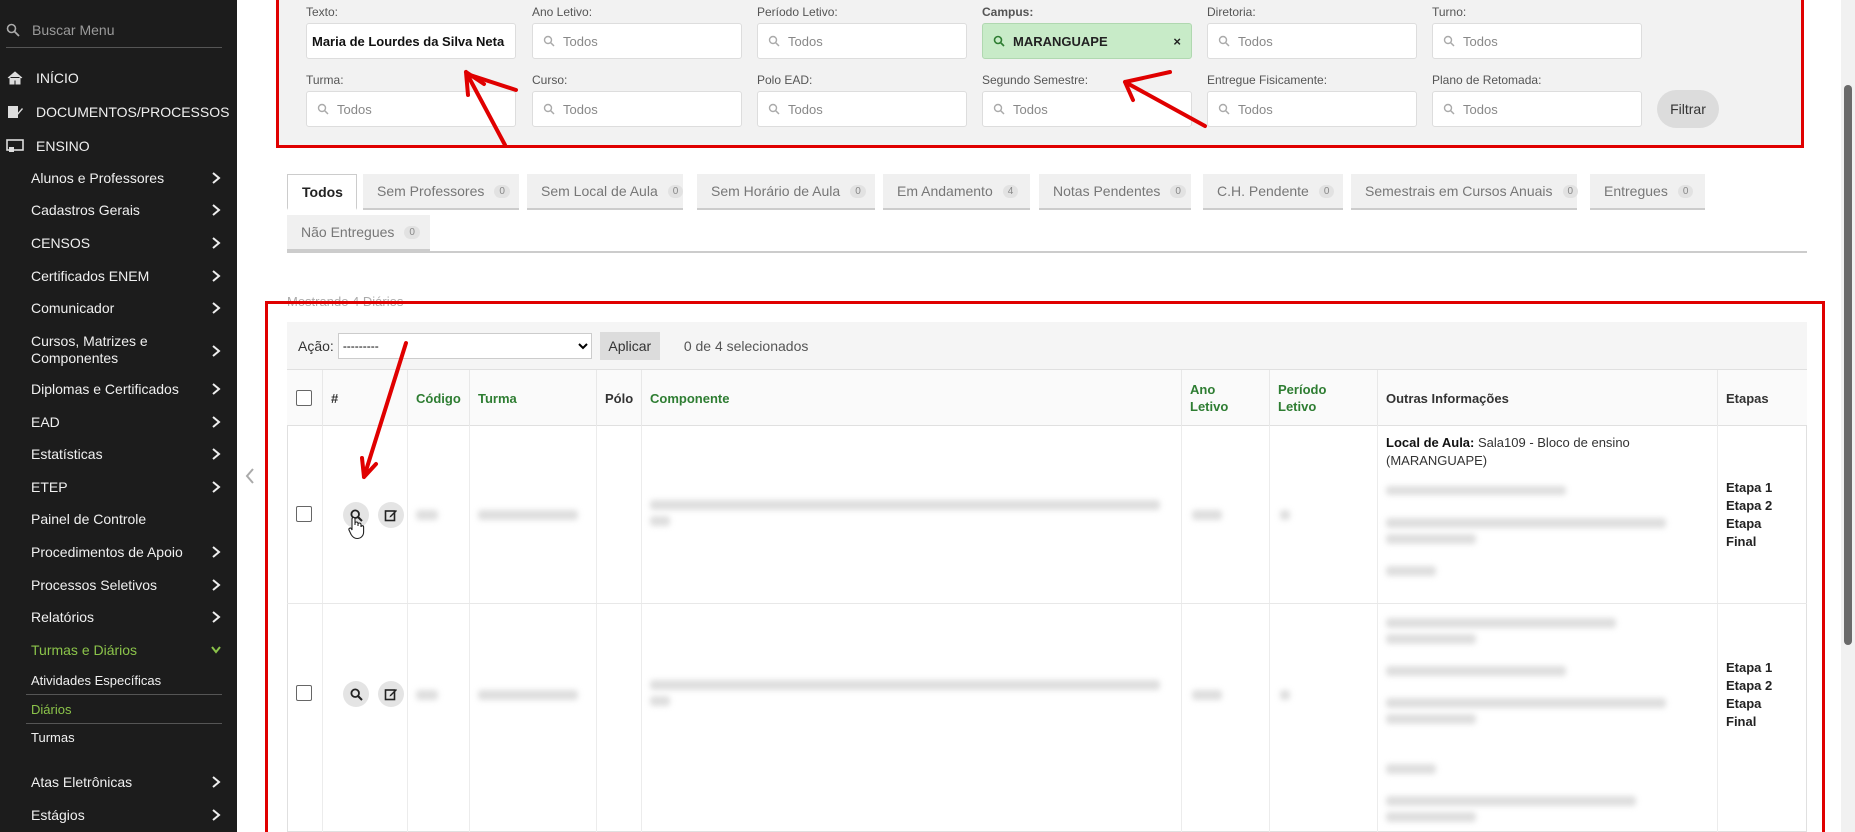 The width and height of the screenshot is (1855, 832). I want to click on sidebar-item-relatorios: Relatórios, so click(118, 617).